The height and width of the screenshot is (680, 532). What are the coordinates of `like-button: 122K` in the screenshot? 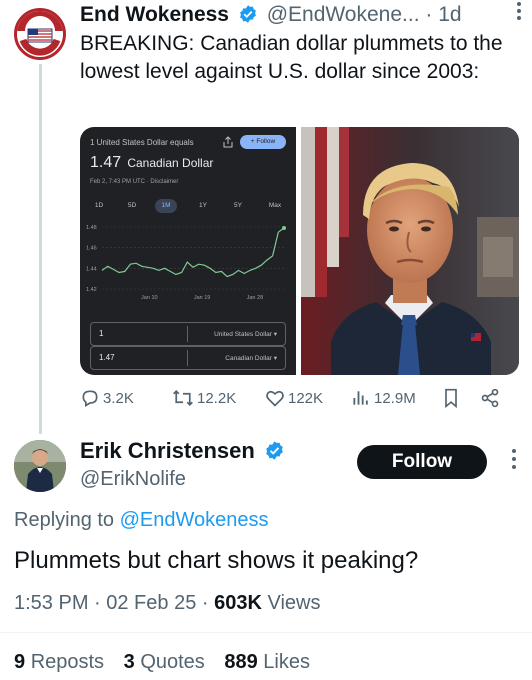 It's located at (294, 399).